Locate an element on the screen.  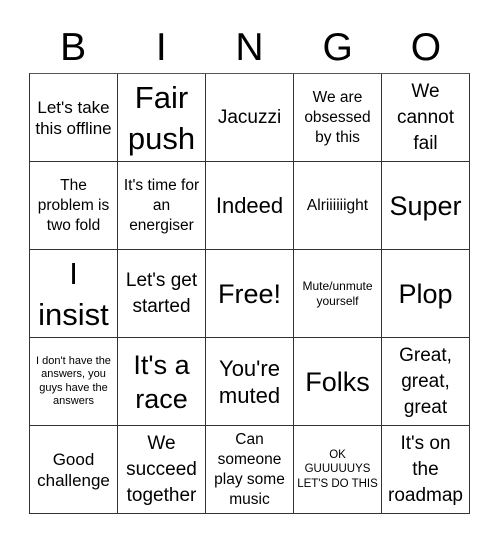
bingo-cell: I insist is located at coordinates (74, 294).